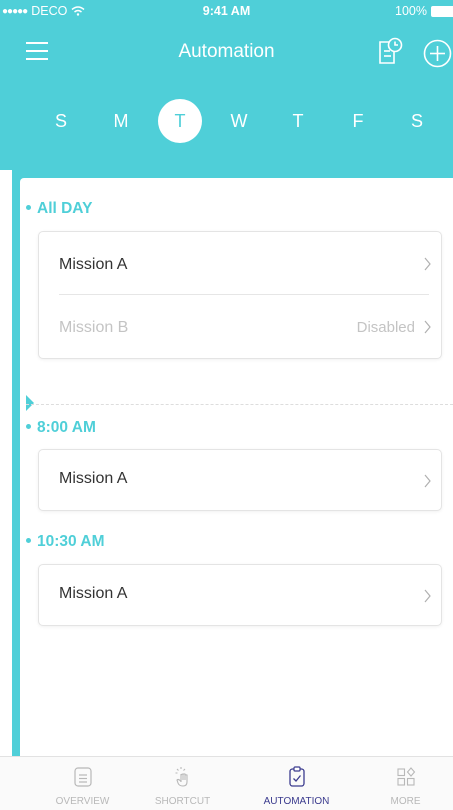 Image resolution: width=453 pixels, height=810 pixels. Describe the element at coordinates (71, 541) in the screenshot. I see `section-heading-label: 10:30 AM` at that location.